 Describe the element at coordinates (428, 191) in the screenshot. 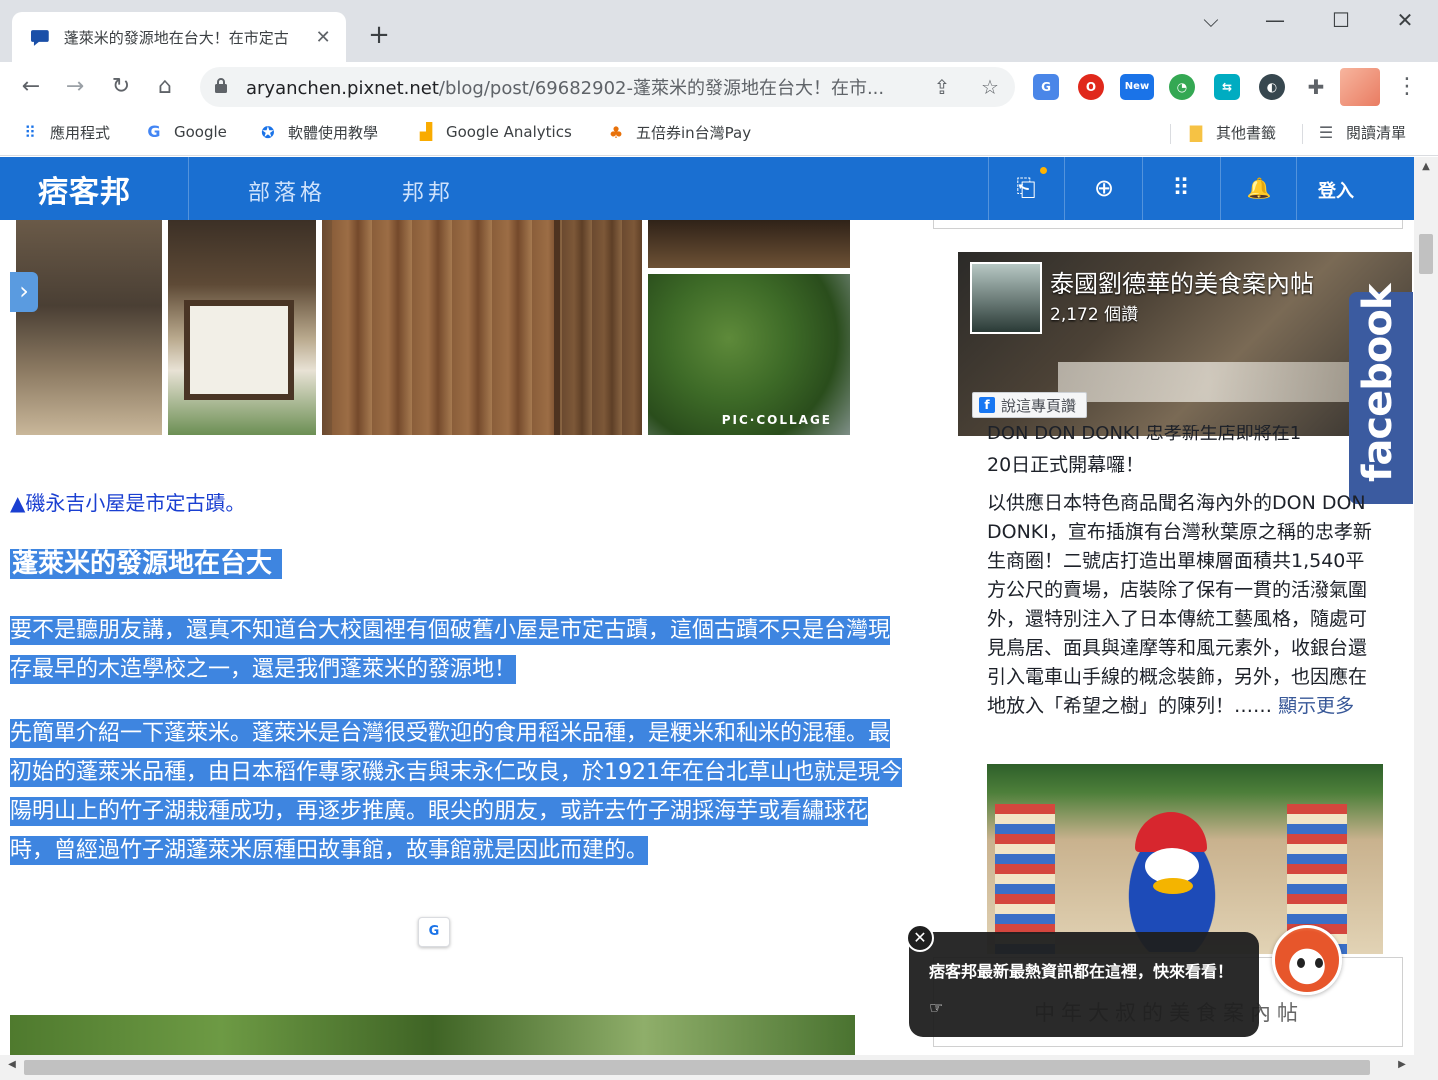

I see `nav-bangbang: 邦邦` at that location.